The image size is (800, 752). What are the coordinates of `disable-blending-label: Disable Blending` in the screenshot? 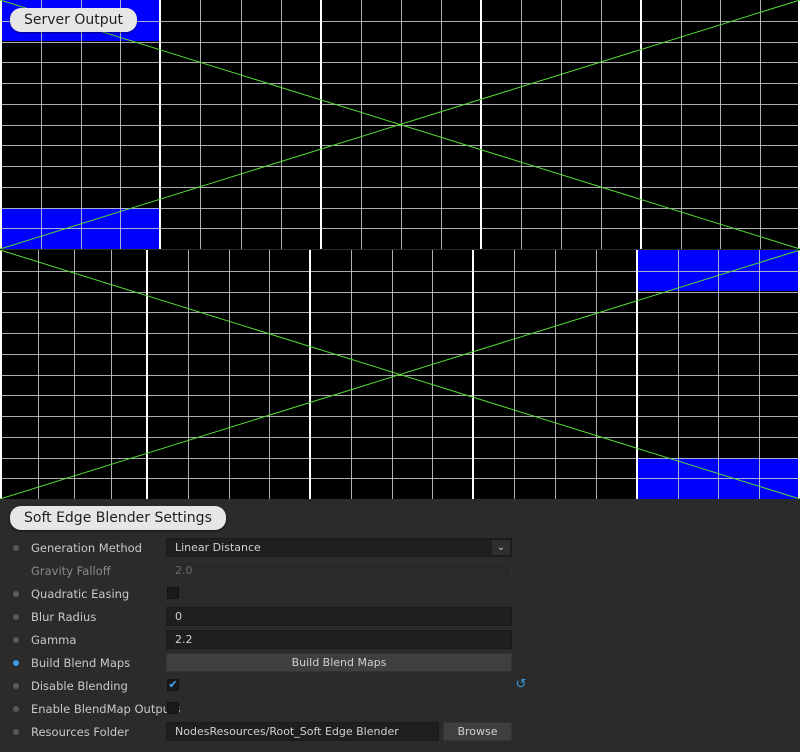 It's located at (79, 686).